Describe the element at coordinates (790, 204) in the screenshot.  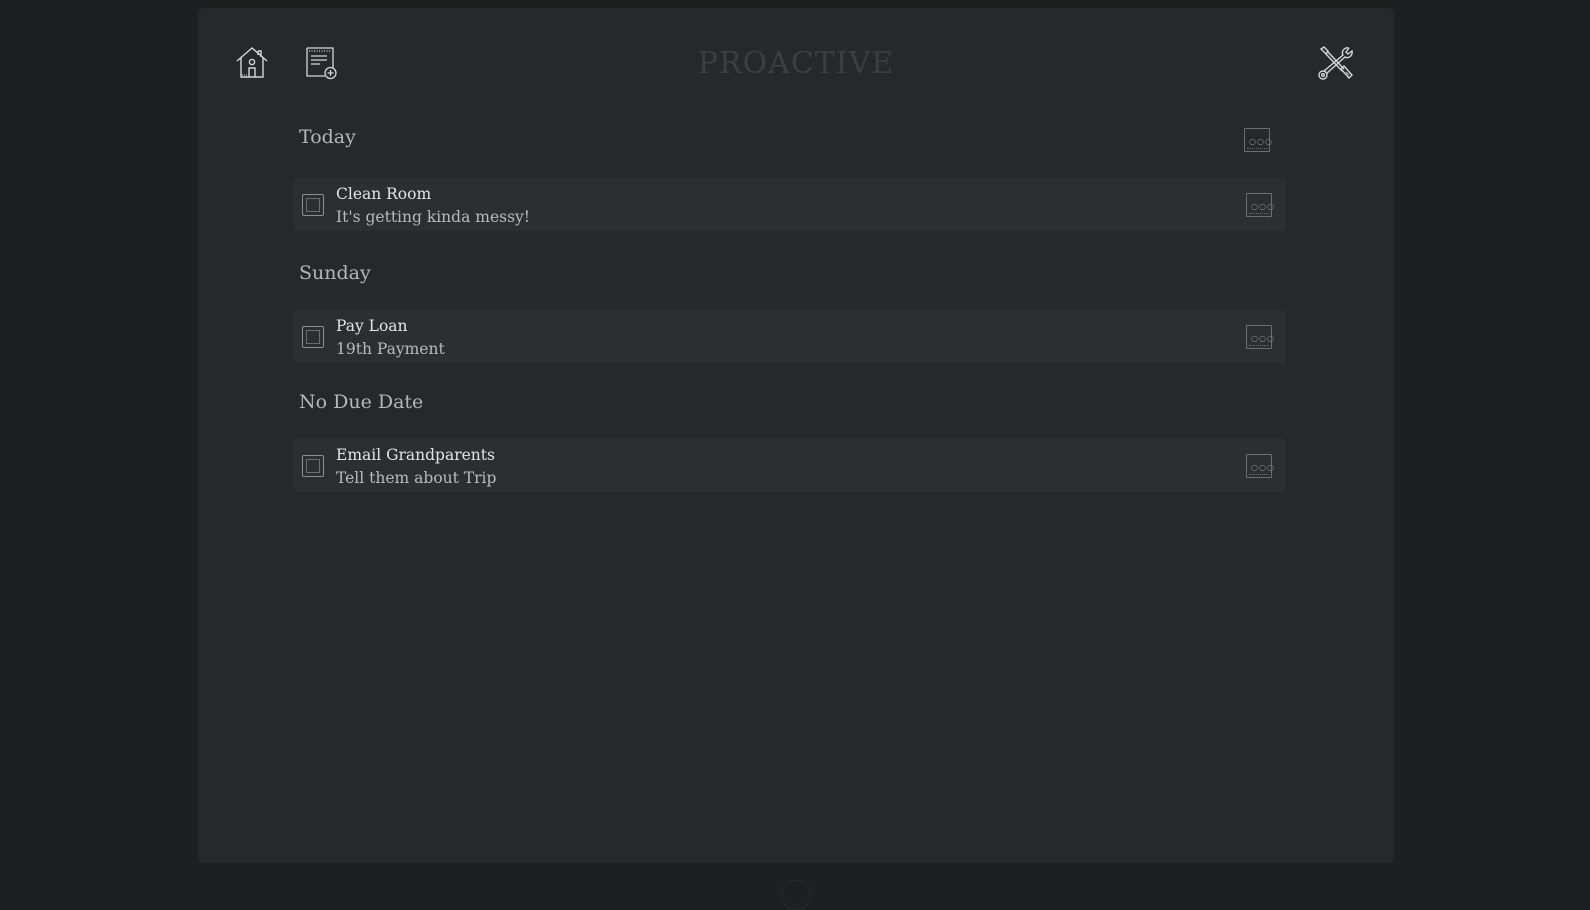
I see `task-row: Clean Room It's getting kinda messy! ○○○` at that location.